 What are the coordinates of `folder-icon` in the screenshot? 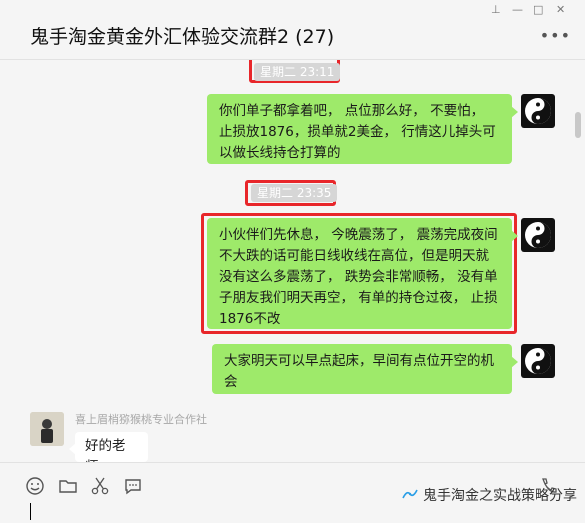 It's located at (68, 485).